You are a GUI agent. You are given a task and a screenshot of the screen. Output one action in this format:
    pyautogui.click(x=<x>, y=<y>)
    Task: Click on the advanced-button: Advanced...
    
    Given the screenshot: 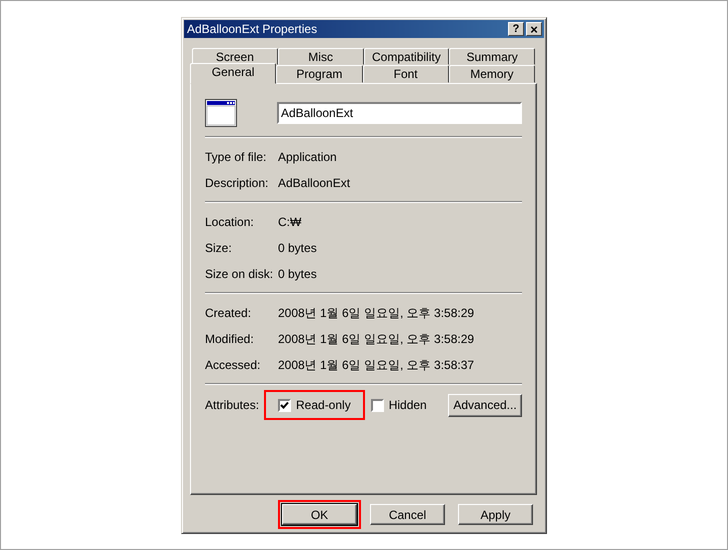 What is the action you would take?
    pyautogui.click(x=485, y=405)
    